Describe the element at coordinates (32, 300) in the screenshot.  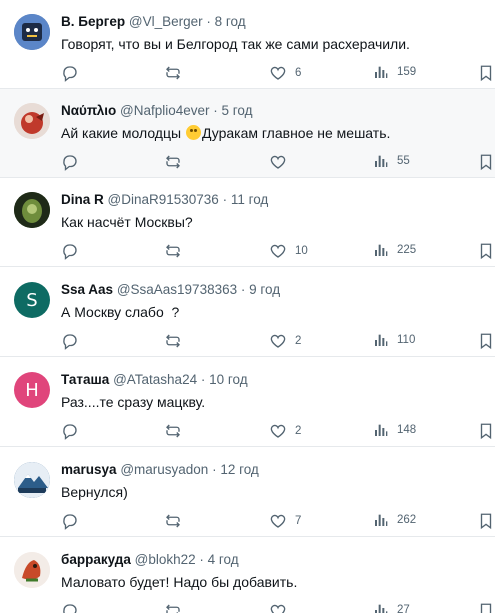
I see `avatar: S` at that location.